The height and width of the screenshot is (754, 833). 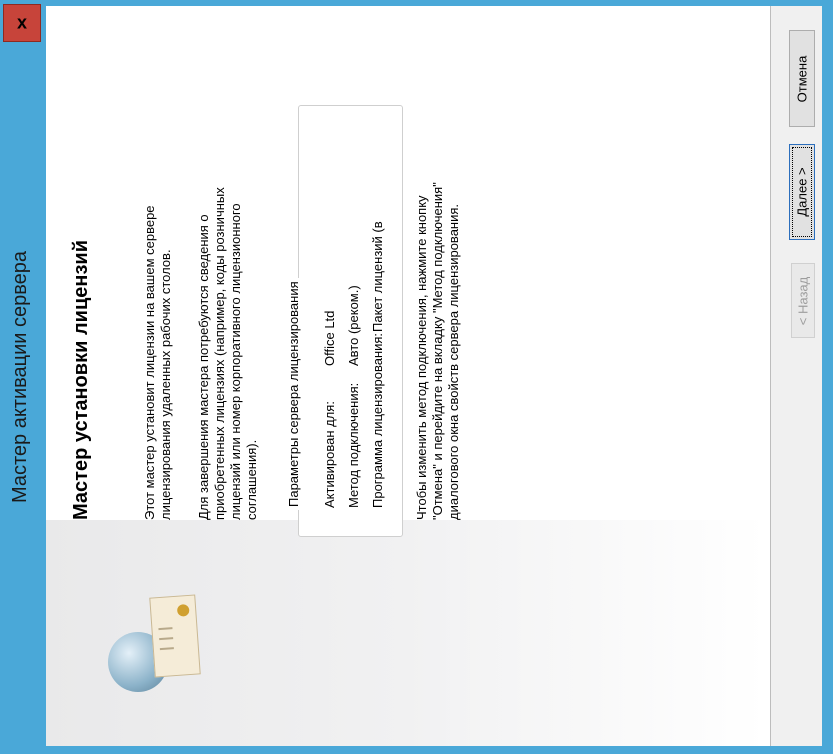 I want to click on param-value-connection-method: Авто (реком.), so click(x=353, y=325).